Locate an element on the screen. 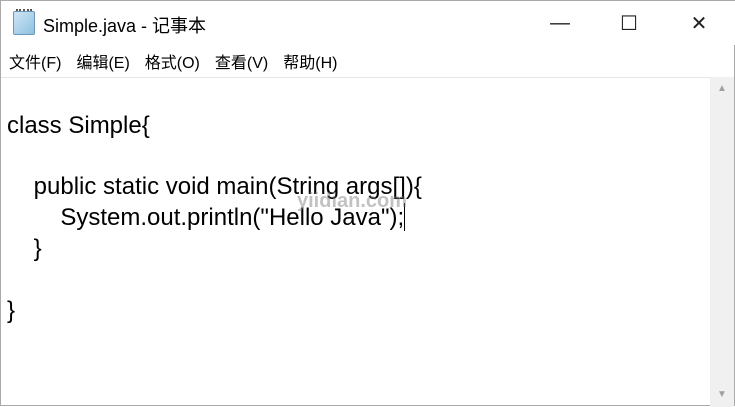  menu-view: 查看(V) is located at coordinates (241, 61).